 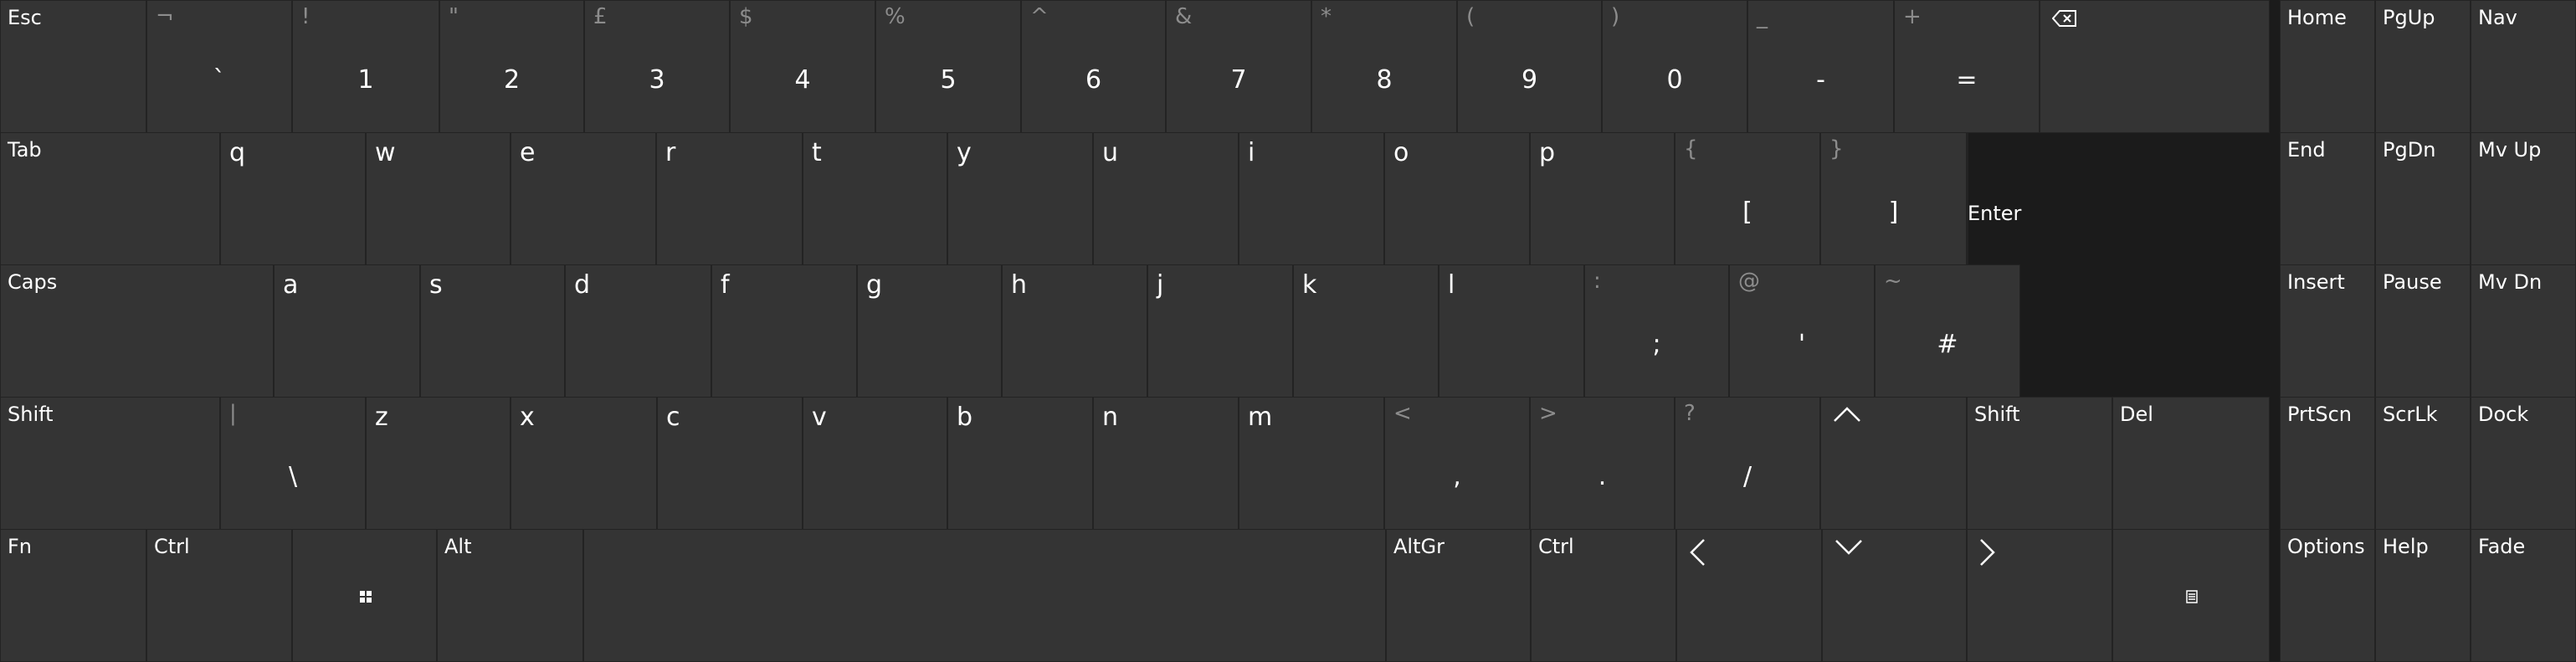 What do you see at coordinates (929, 331) in the screenshot?
I see `key-g: g` at bounding box center [929, 331].